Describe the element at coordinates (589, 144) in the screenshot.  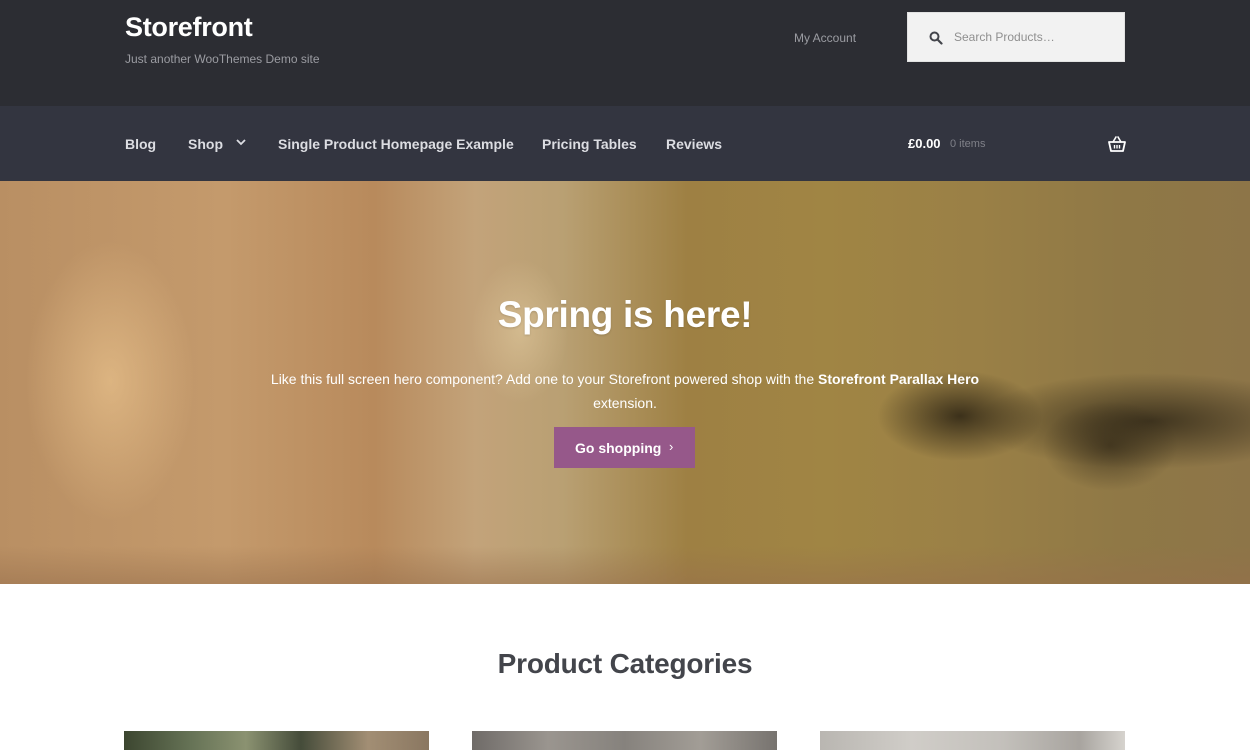
I see `nav-item-pricing-tables: Pricing Tables` at that location.